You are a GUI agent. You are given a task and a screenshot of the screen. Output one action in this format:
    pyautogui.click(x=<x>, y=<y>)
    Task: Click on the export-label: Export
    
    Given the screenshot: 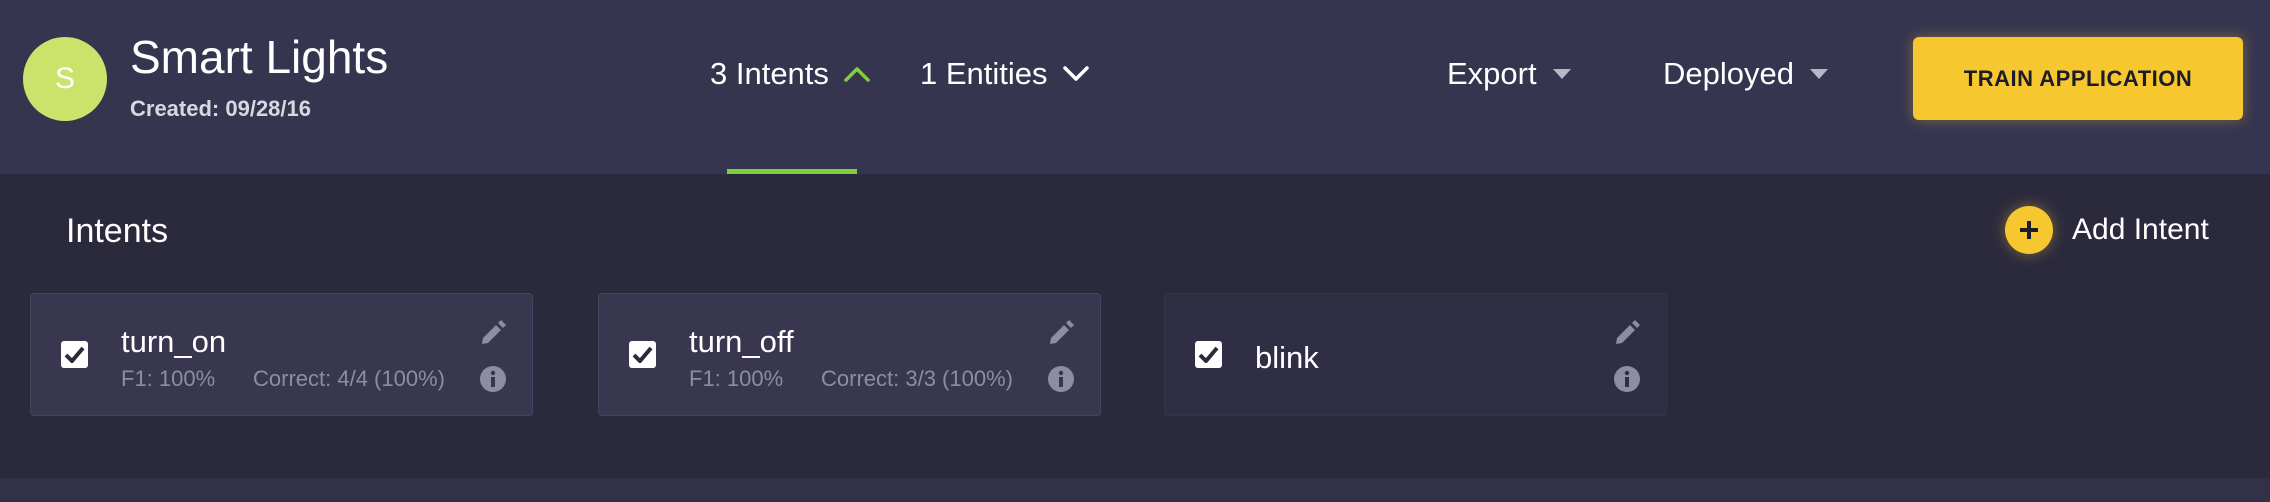 What is the action you would take?
    pyautogui.click(x=1492, y=73)
    